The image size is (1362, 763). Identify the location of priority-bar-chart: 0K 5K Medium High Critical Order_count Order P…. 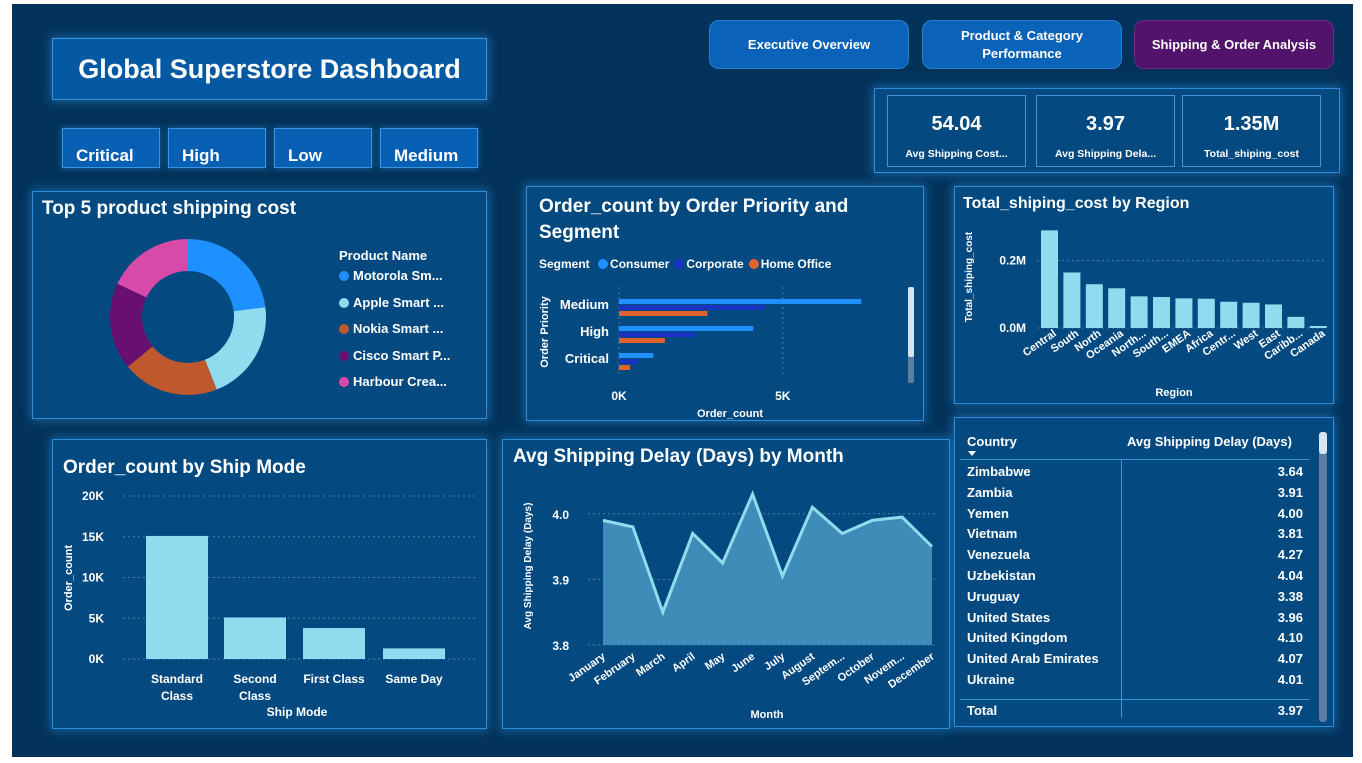
(726, 349).